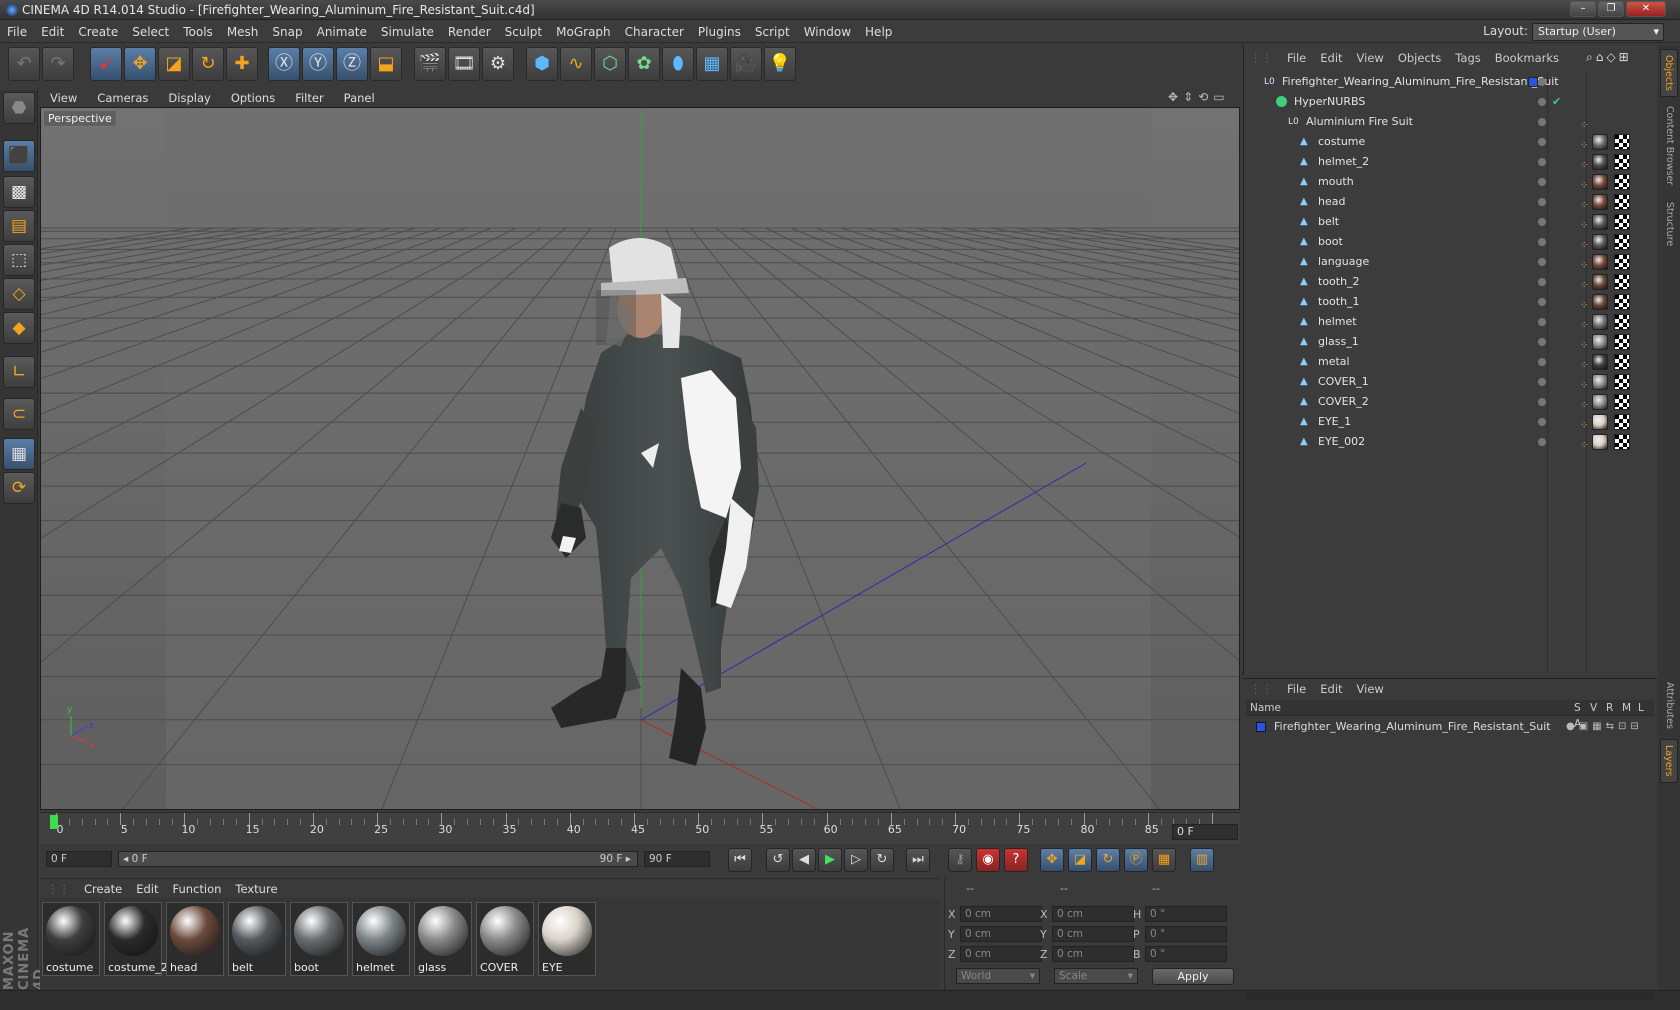 This screenshot has height=1010, width=1680. What do you see at coordinates (407, 32) in the screenshot?
I see `menu-simulate: Simulate` at bounding box center [407, 32].